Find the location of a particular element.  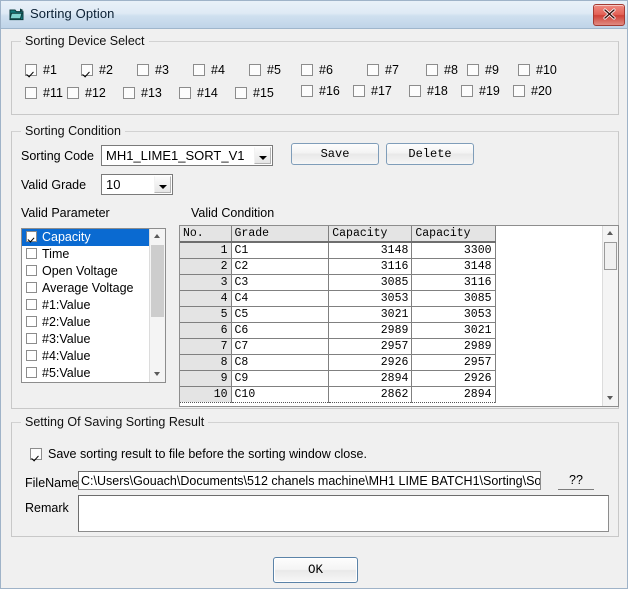

device-checkbox-3: #3 is located at coordinates (153, 70).